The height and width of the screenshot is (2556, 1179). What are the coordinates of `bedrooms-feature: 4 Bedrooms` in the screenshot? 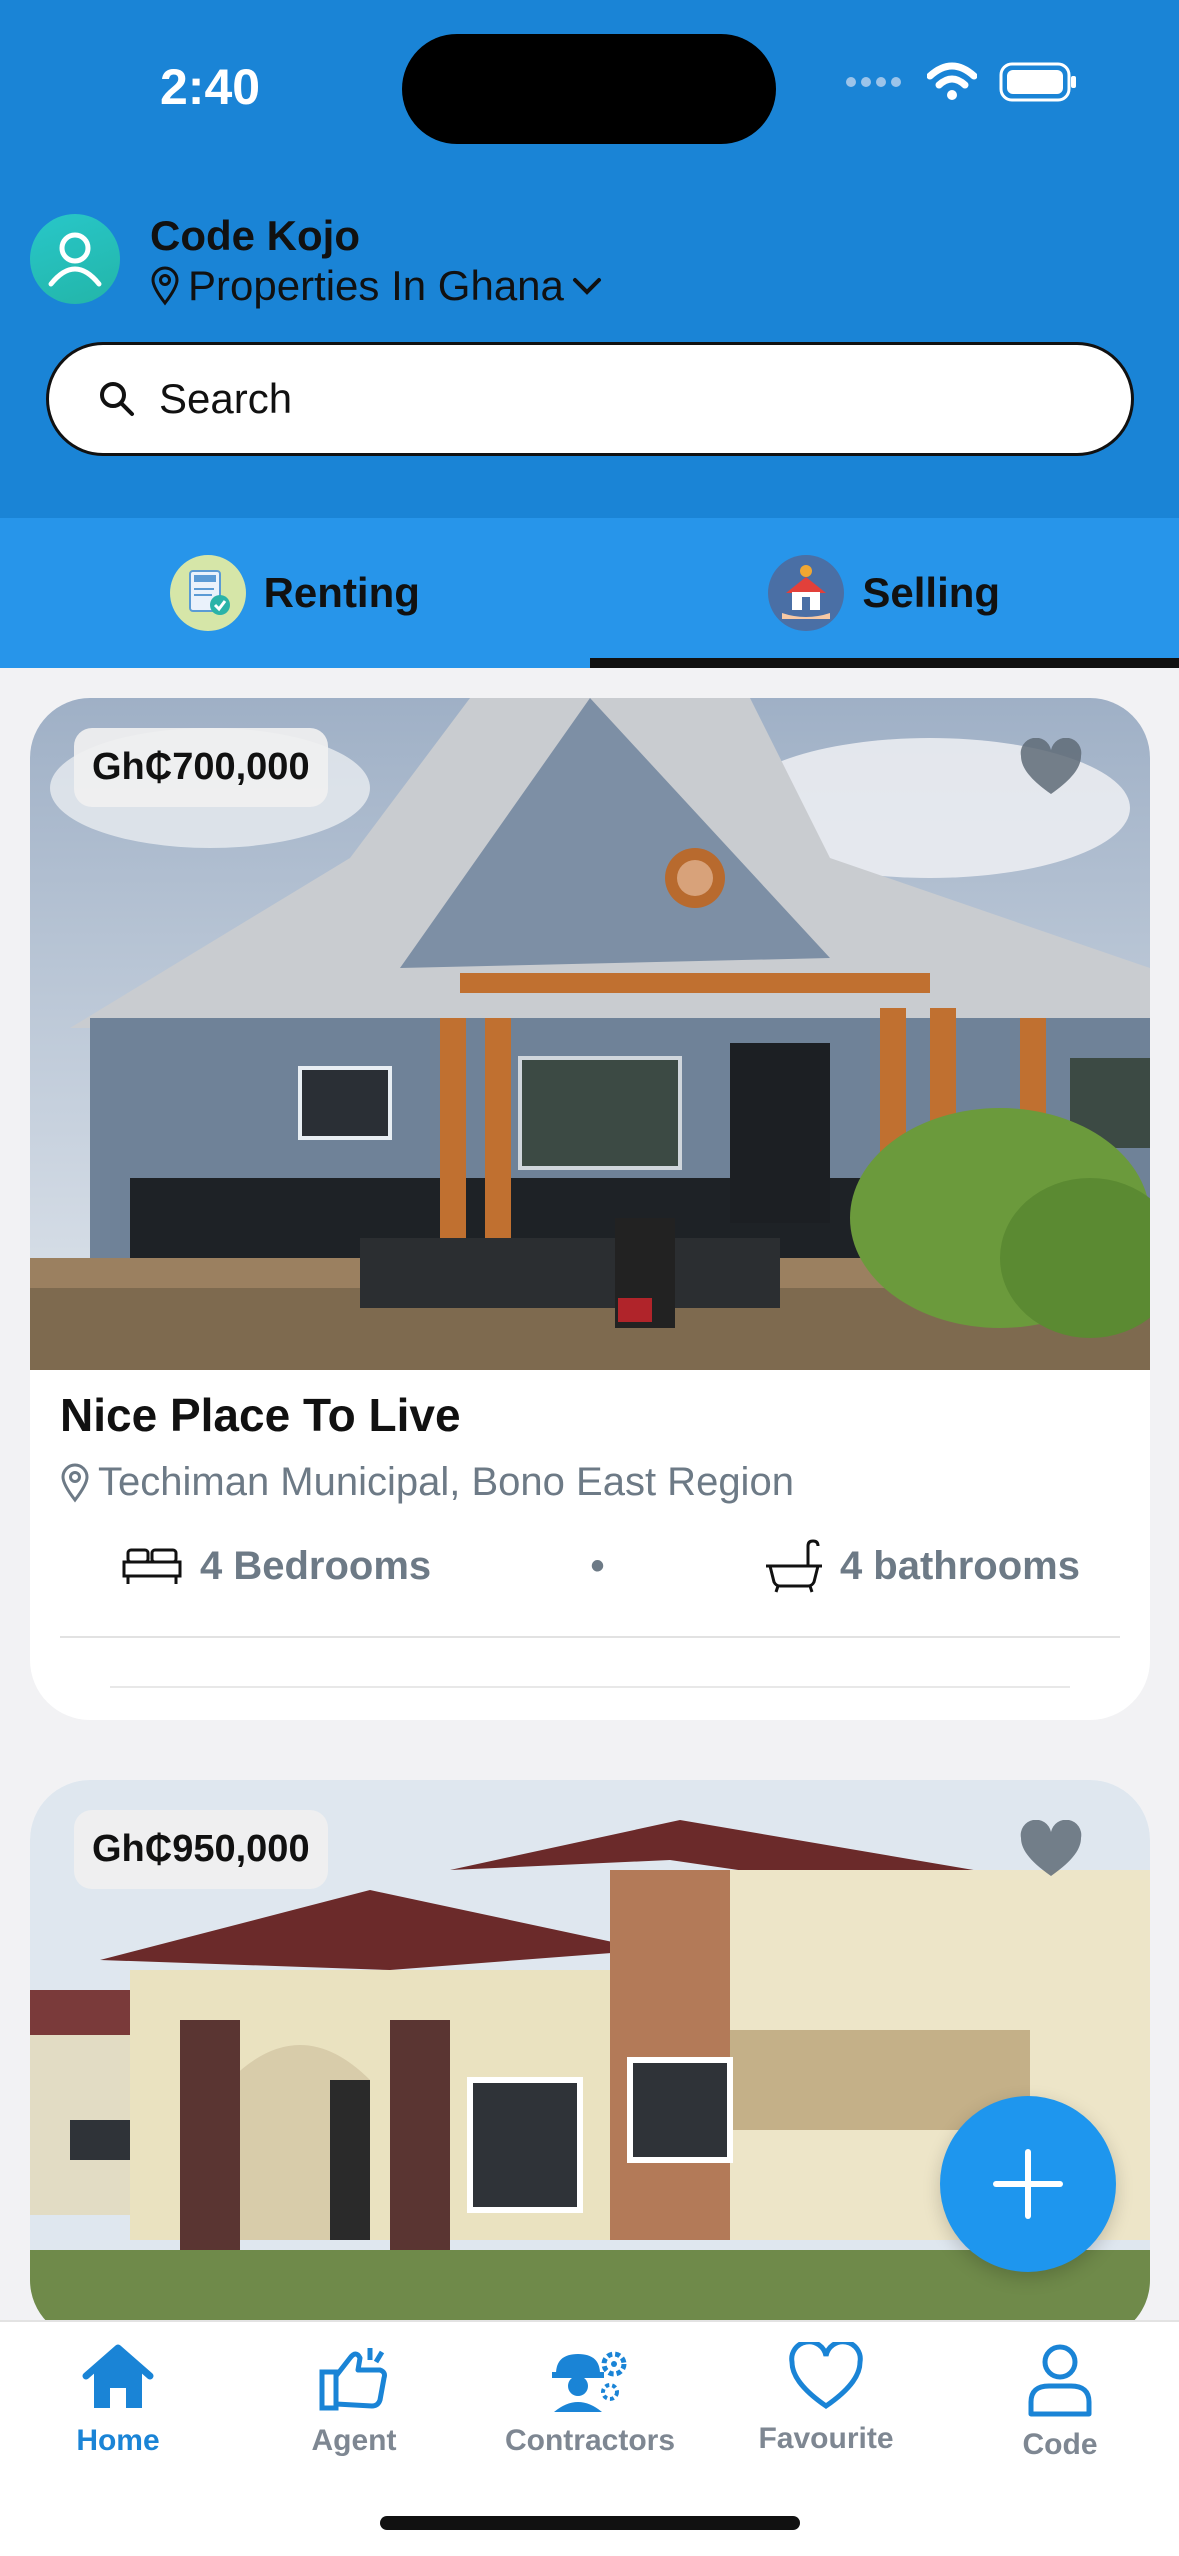 It's located at (275, 1566).